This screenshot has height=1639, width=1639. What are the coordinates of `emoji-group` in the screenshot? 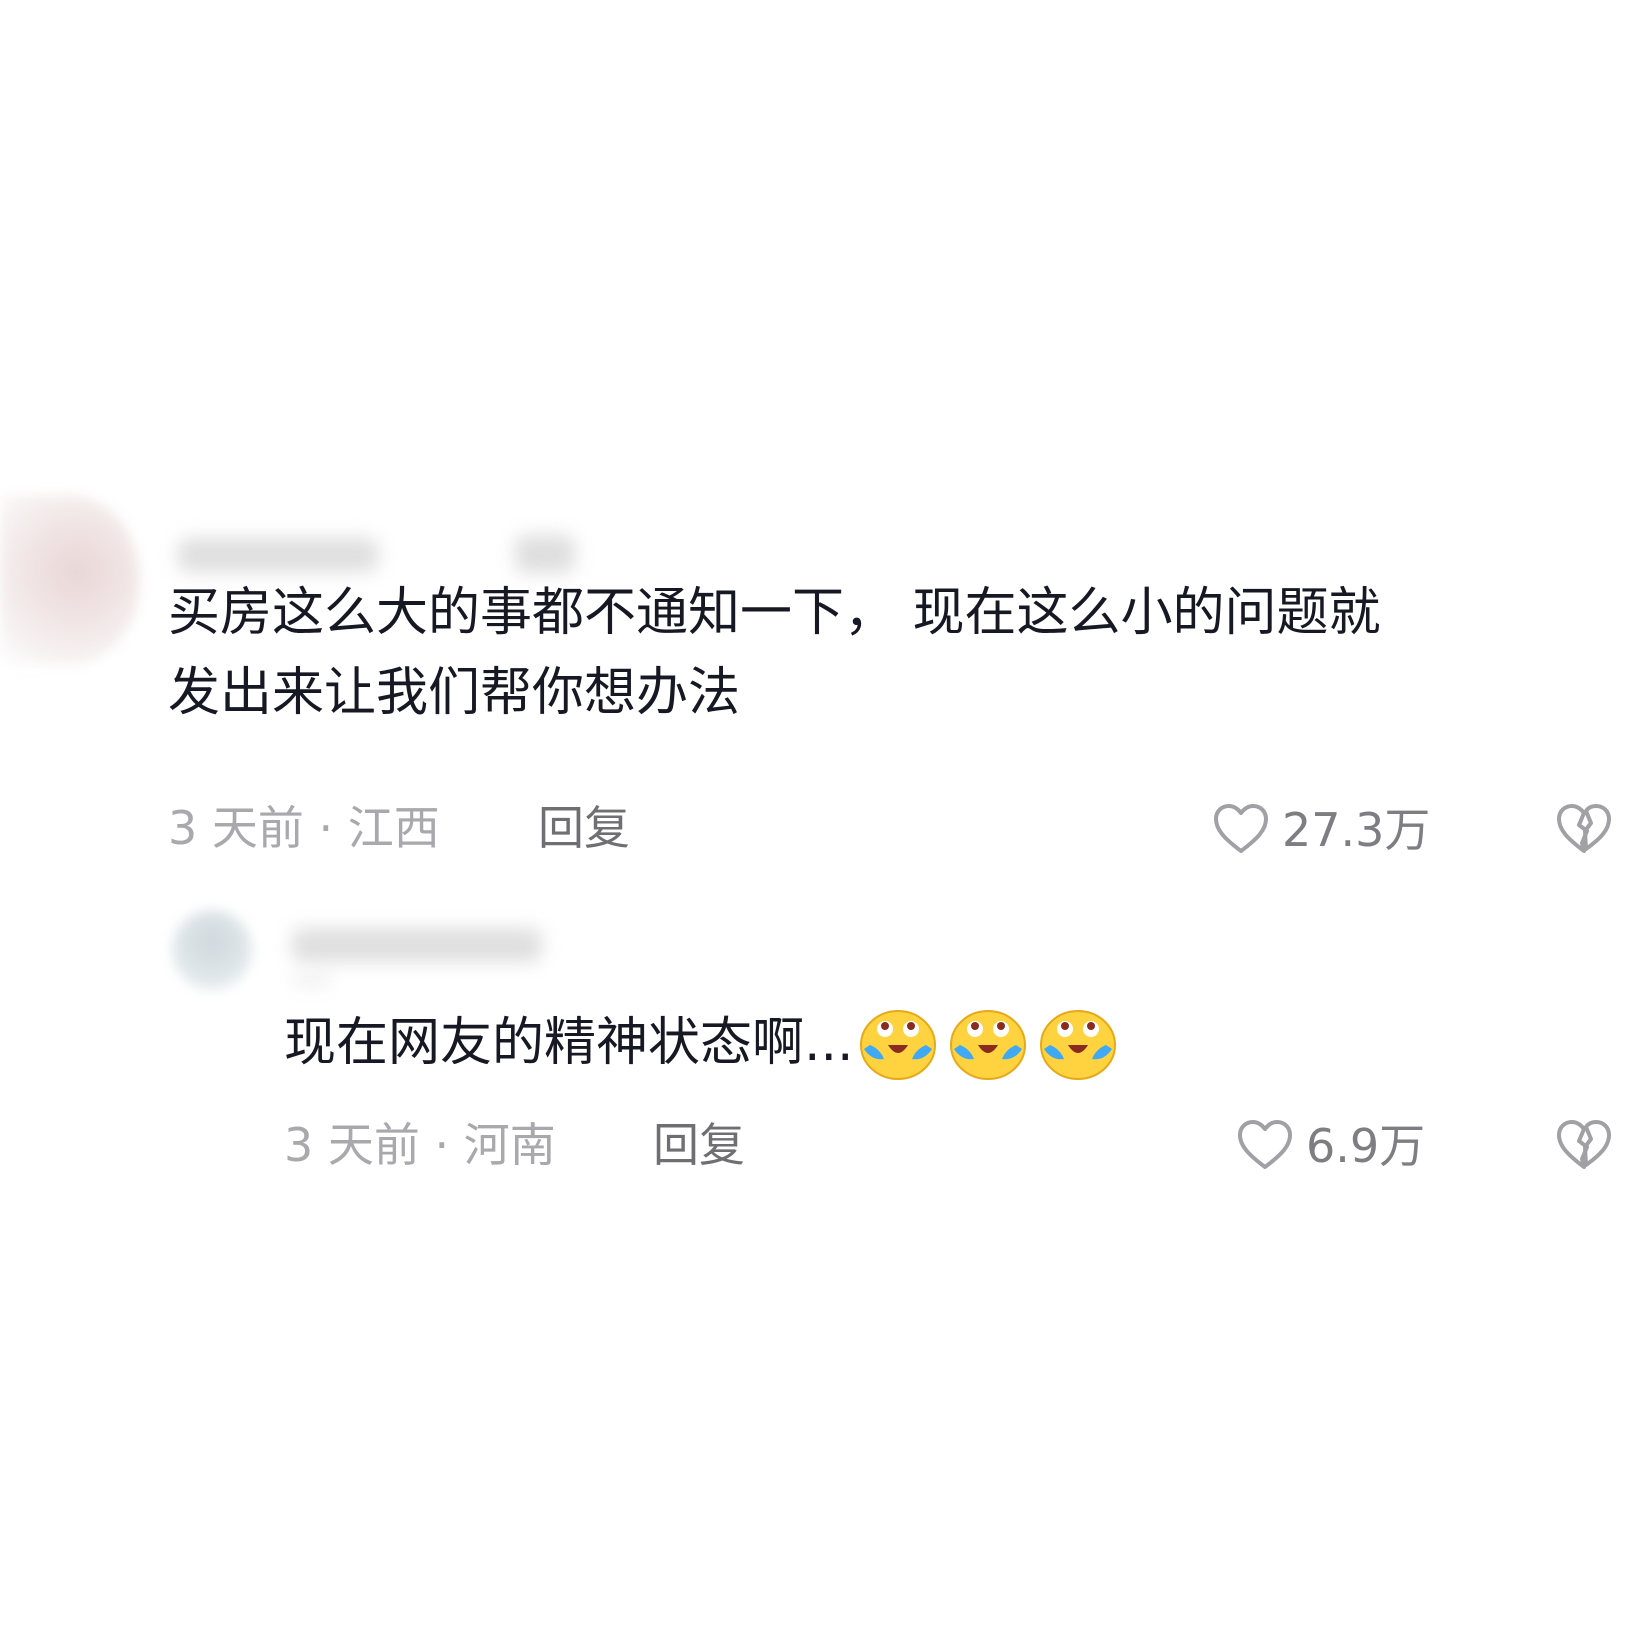 It's located at (988, 1043).